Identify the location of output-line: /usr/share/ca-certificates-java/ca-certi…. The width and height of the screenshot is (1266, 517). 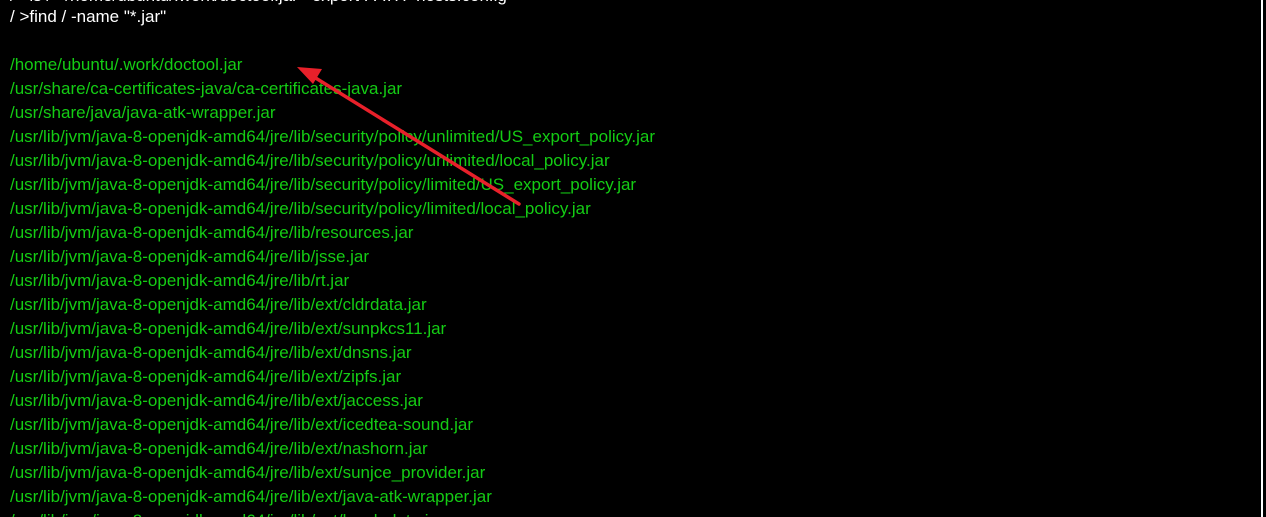
(206, 88).